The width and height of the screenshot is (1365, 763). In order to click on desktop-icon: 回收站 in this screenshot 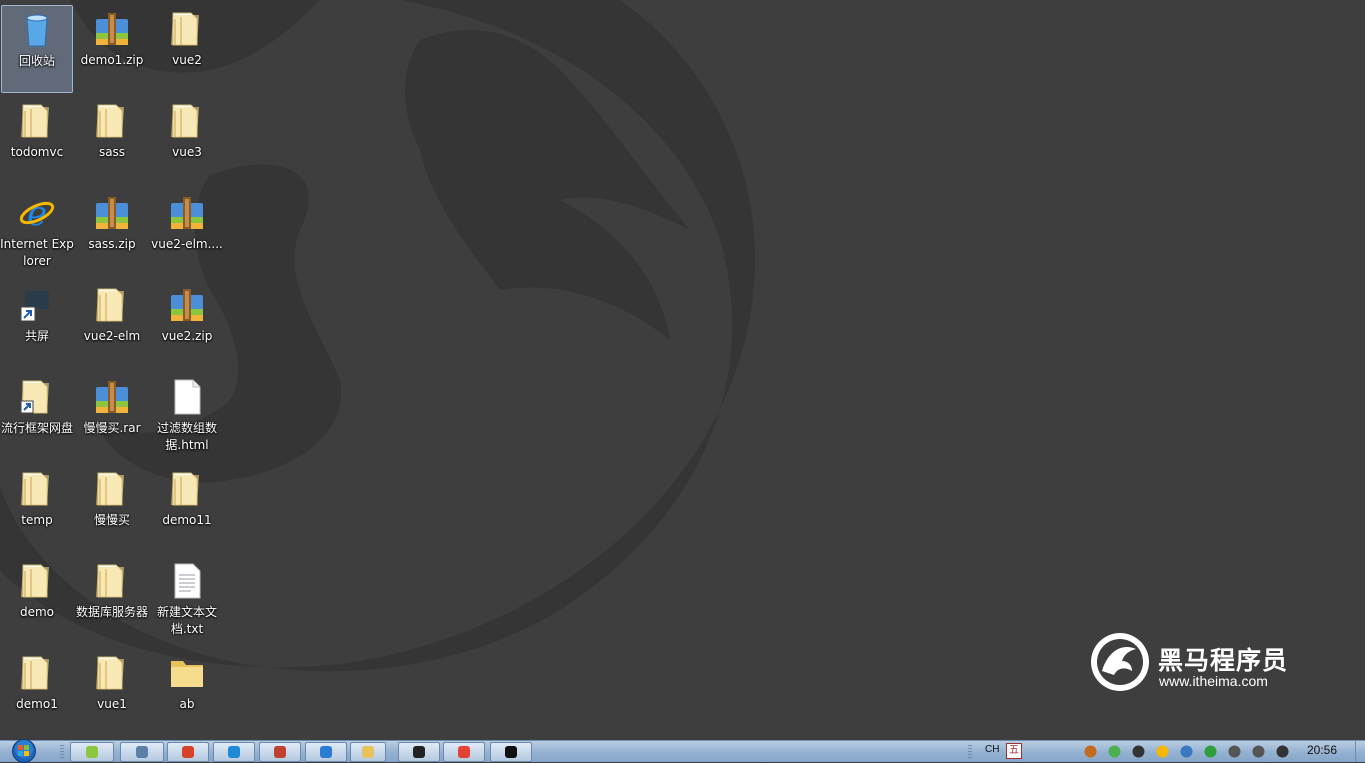, I will do `click(37, 49)`.